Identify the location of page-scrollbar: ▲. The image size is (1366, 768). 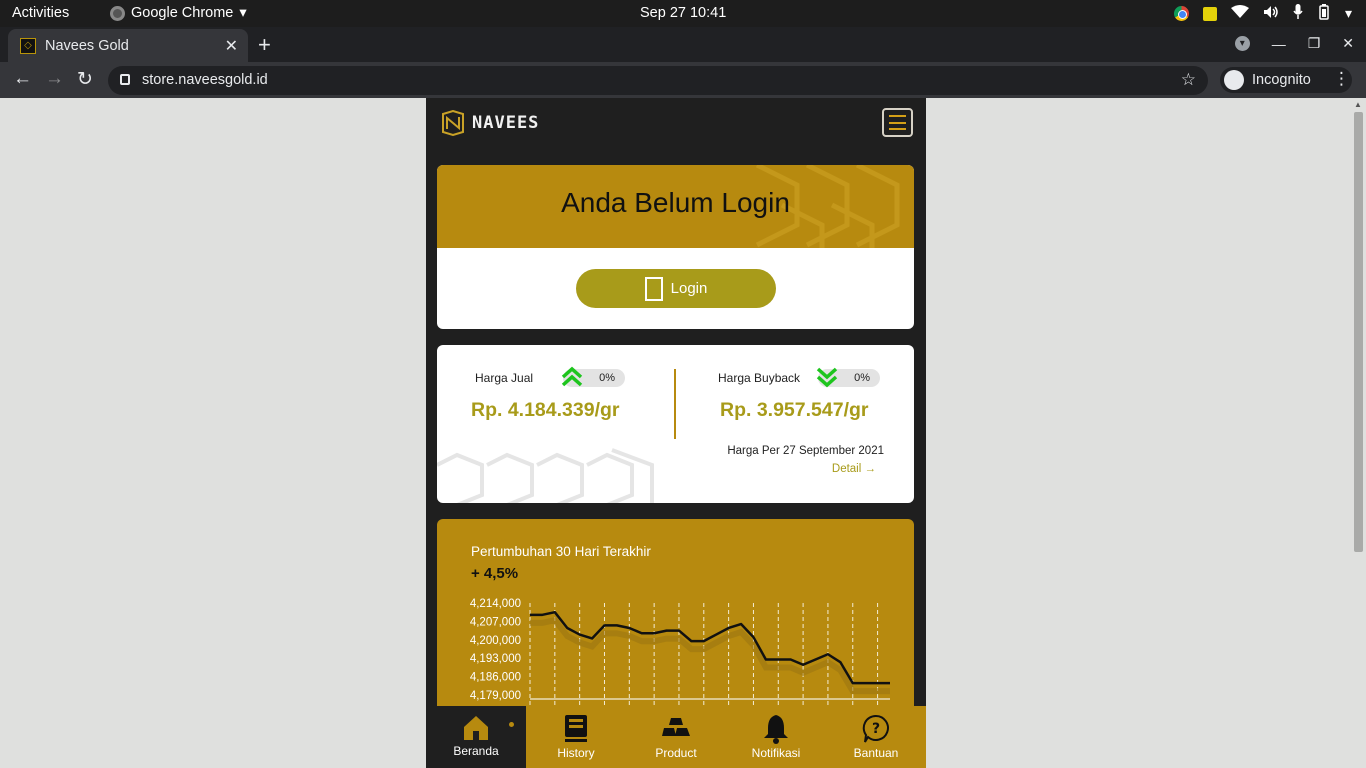
(1358, 433).